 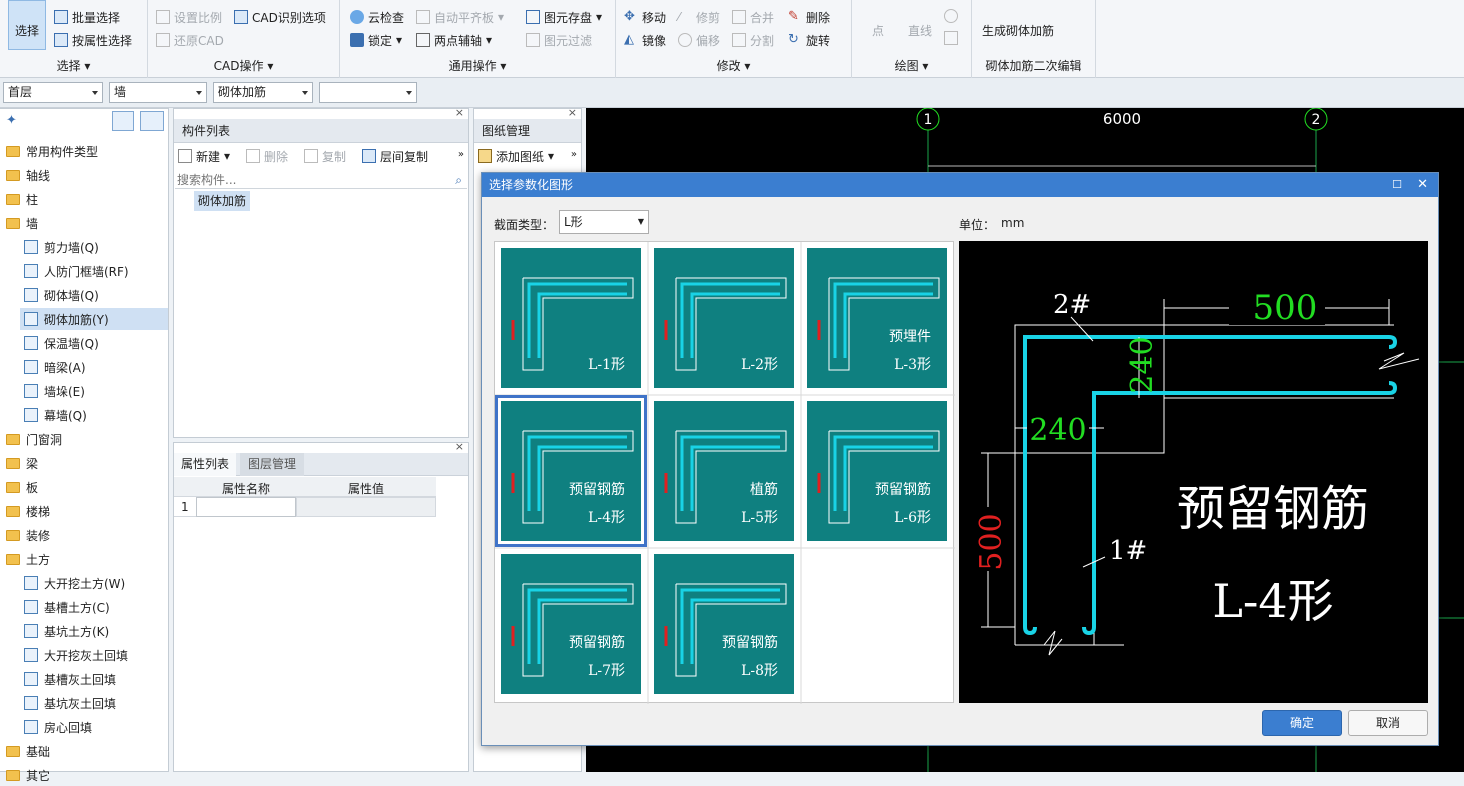 What do you see at coordinates (753, 40) in the screenshot?
I see `split-button: 分割` at bounding box center [753, 40].